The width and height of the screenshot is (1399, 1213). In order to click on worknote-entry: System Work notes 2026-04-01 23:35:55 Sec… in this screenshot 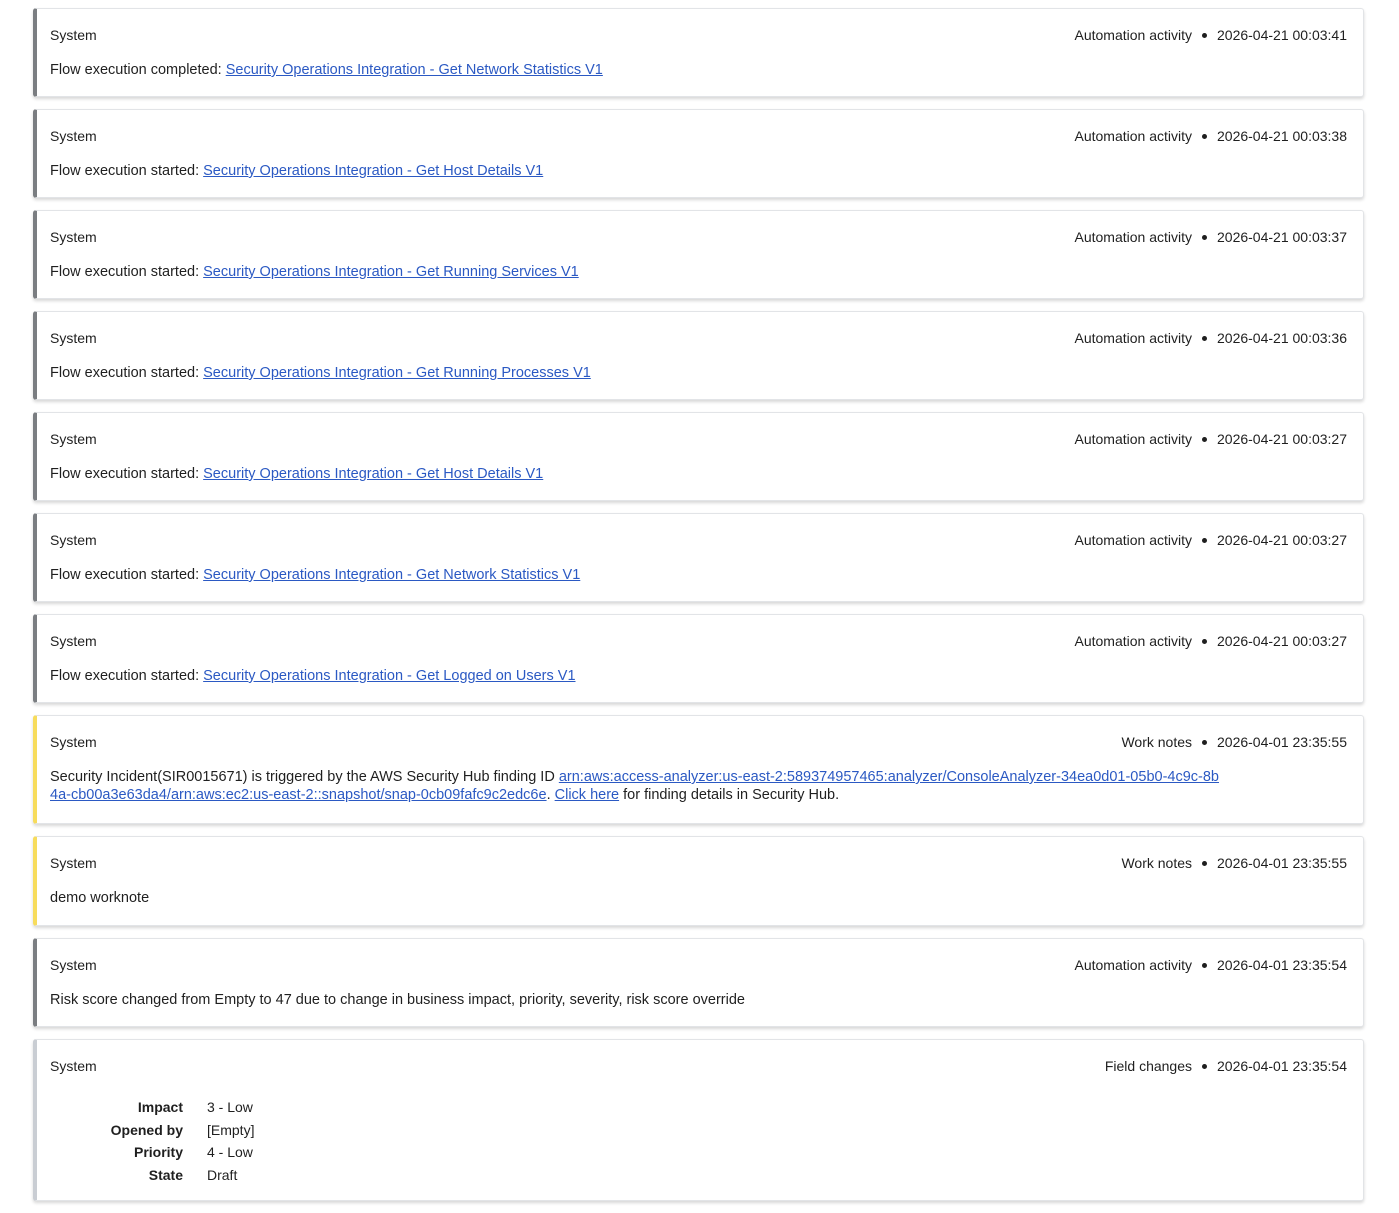, I will do `click(698, 769)`.